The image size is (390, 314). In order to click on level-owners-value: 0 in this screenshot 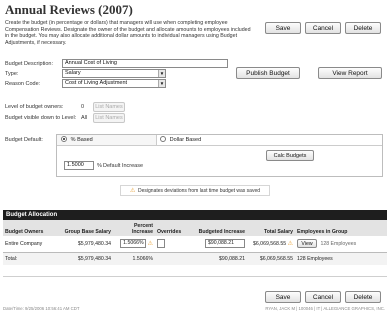, I will do `click(83, 107)`.